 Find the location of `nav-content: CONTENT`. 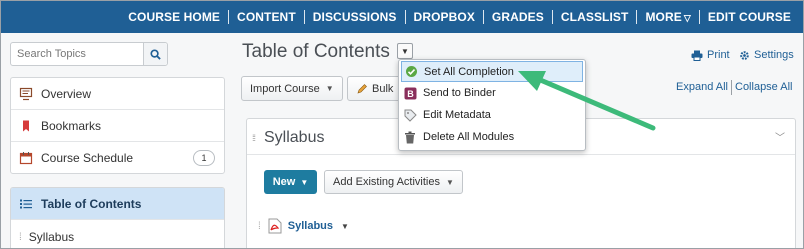

nav-content: CONTENT is located at coordinates (266, 17).